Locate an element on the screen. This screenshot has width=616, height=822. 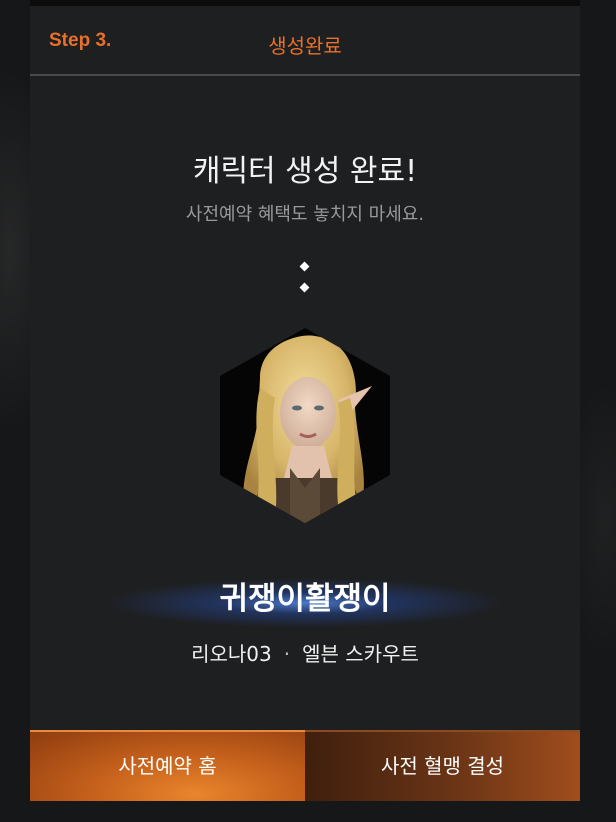
character-portrait is located at coordinates (305, 425).